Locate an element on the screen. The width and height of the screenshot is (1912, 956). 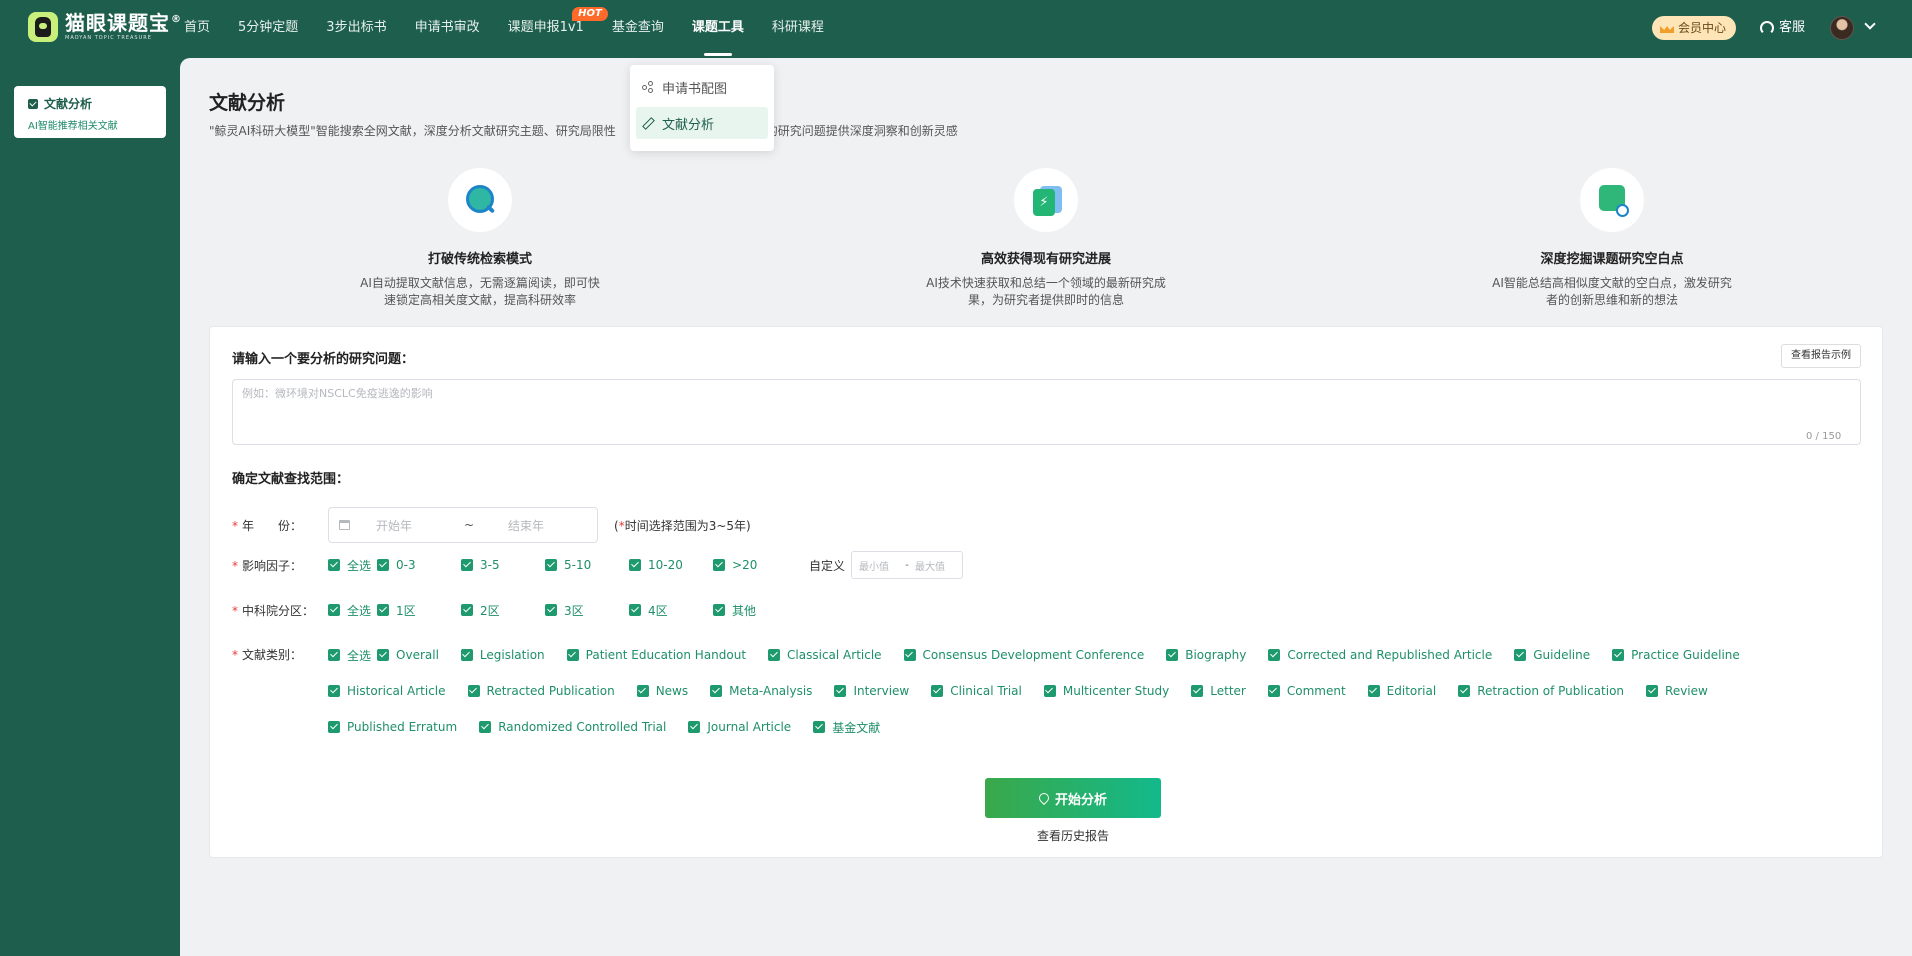
doc-type-checkbox: Retracted Publication is located at coordinates (541, 691).